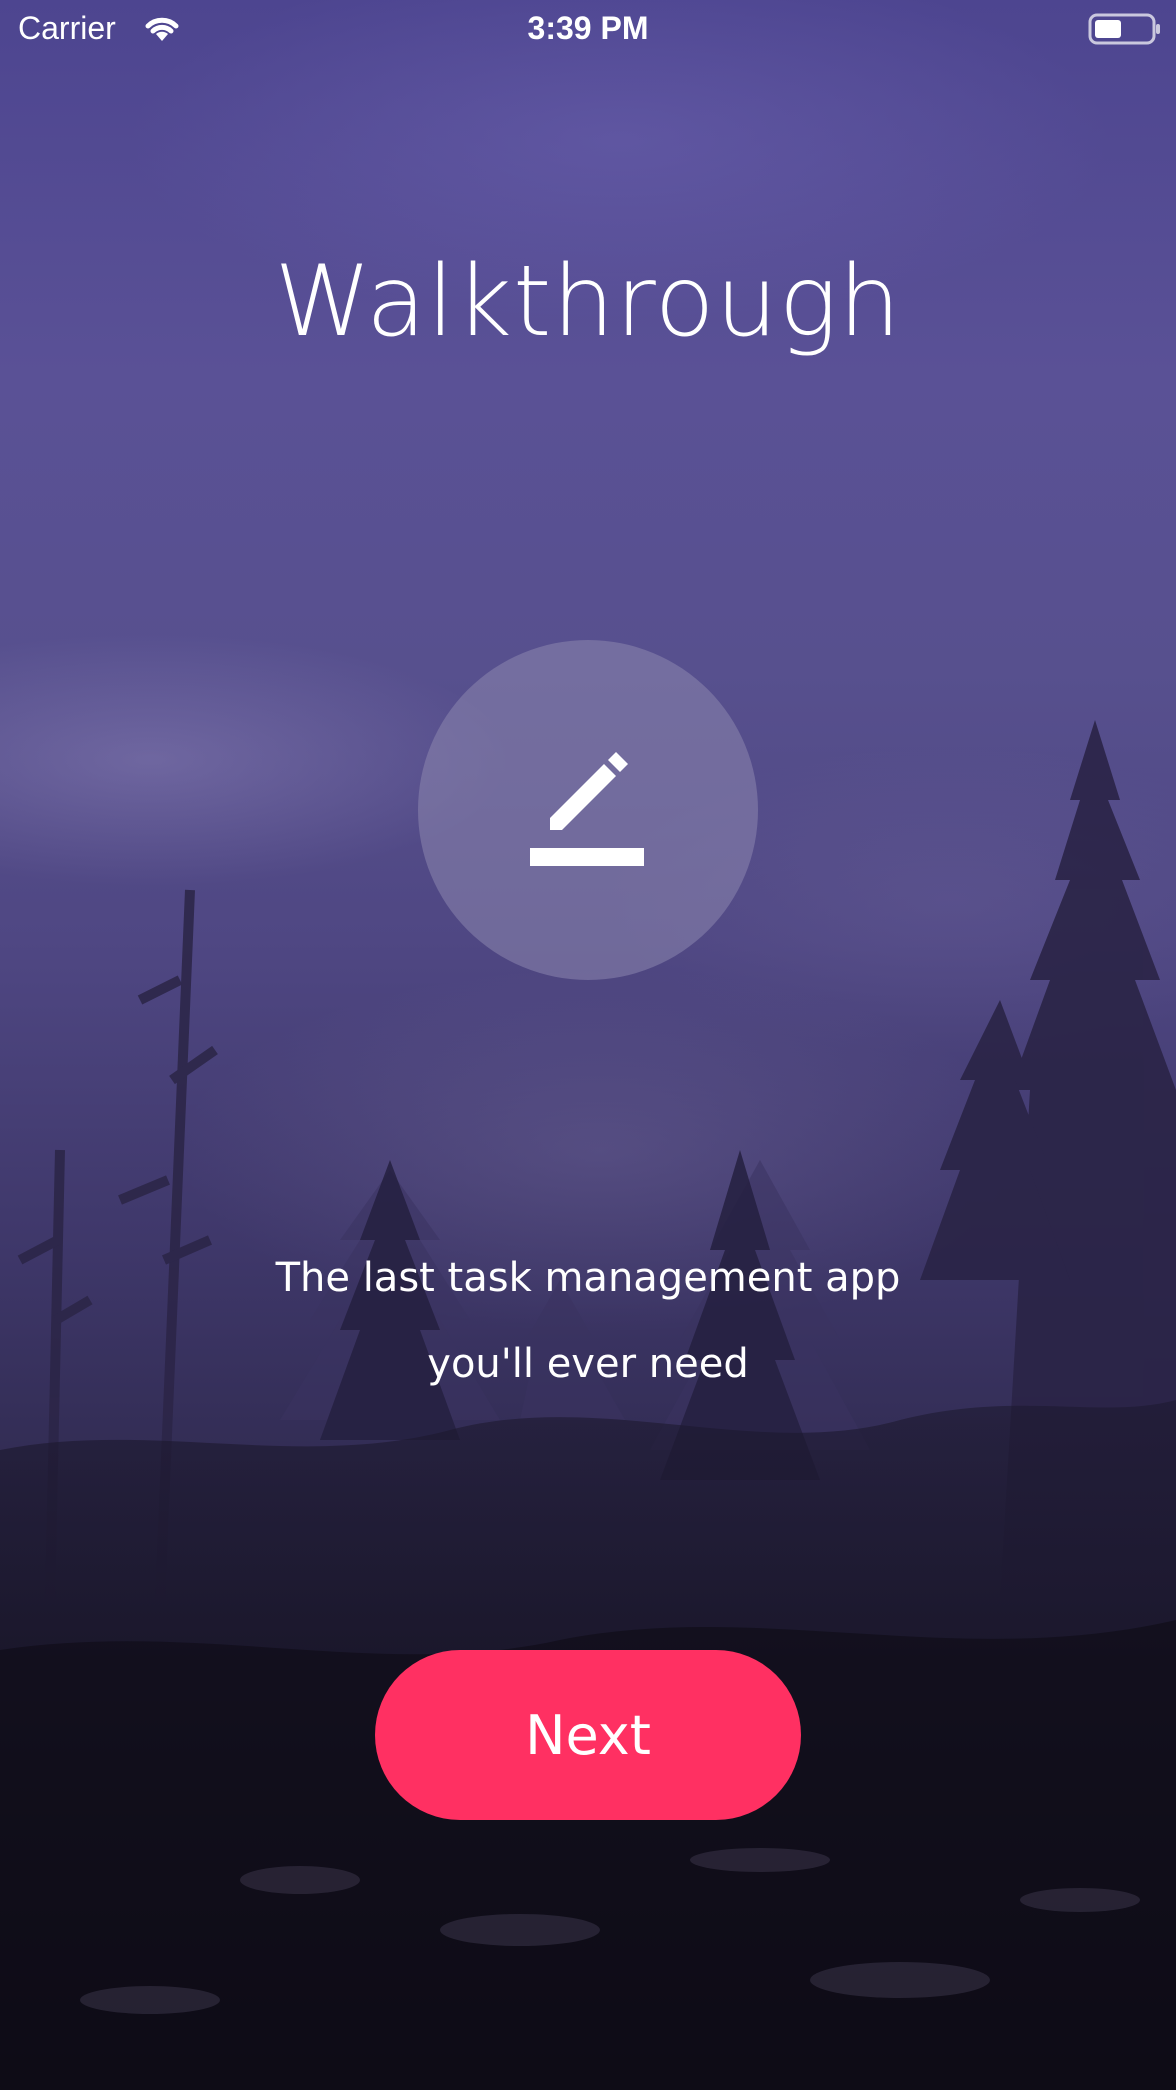  I want to click on next-button: Next, so click(588, 1735).